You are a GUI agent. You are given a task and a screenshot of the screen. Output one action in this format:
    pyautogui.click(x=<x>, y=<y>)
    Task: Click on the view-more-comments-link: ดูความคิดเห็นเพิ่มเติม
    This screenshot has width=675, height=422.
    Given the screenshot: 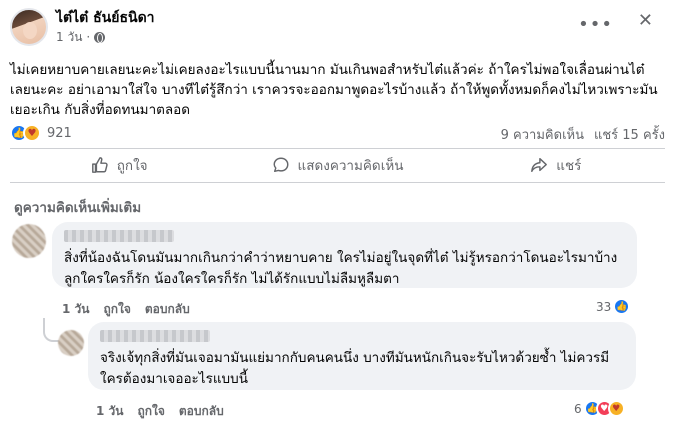 What is the action you would take?
    pyautogui.click(x=77, y=207)
    